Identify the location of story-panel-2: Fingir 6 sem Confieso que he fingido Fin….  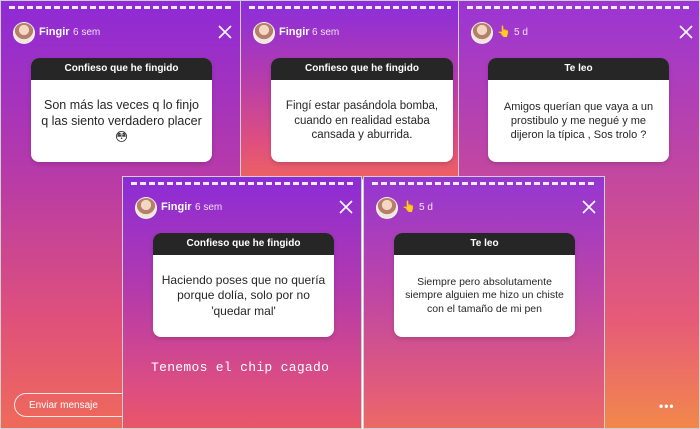
(350, 90).